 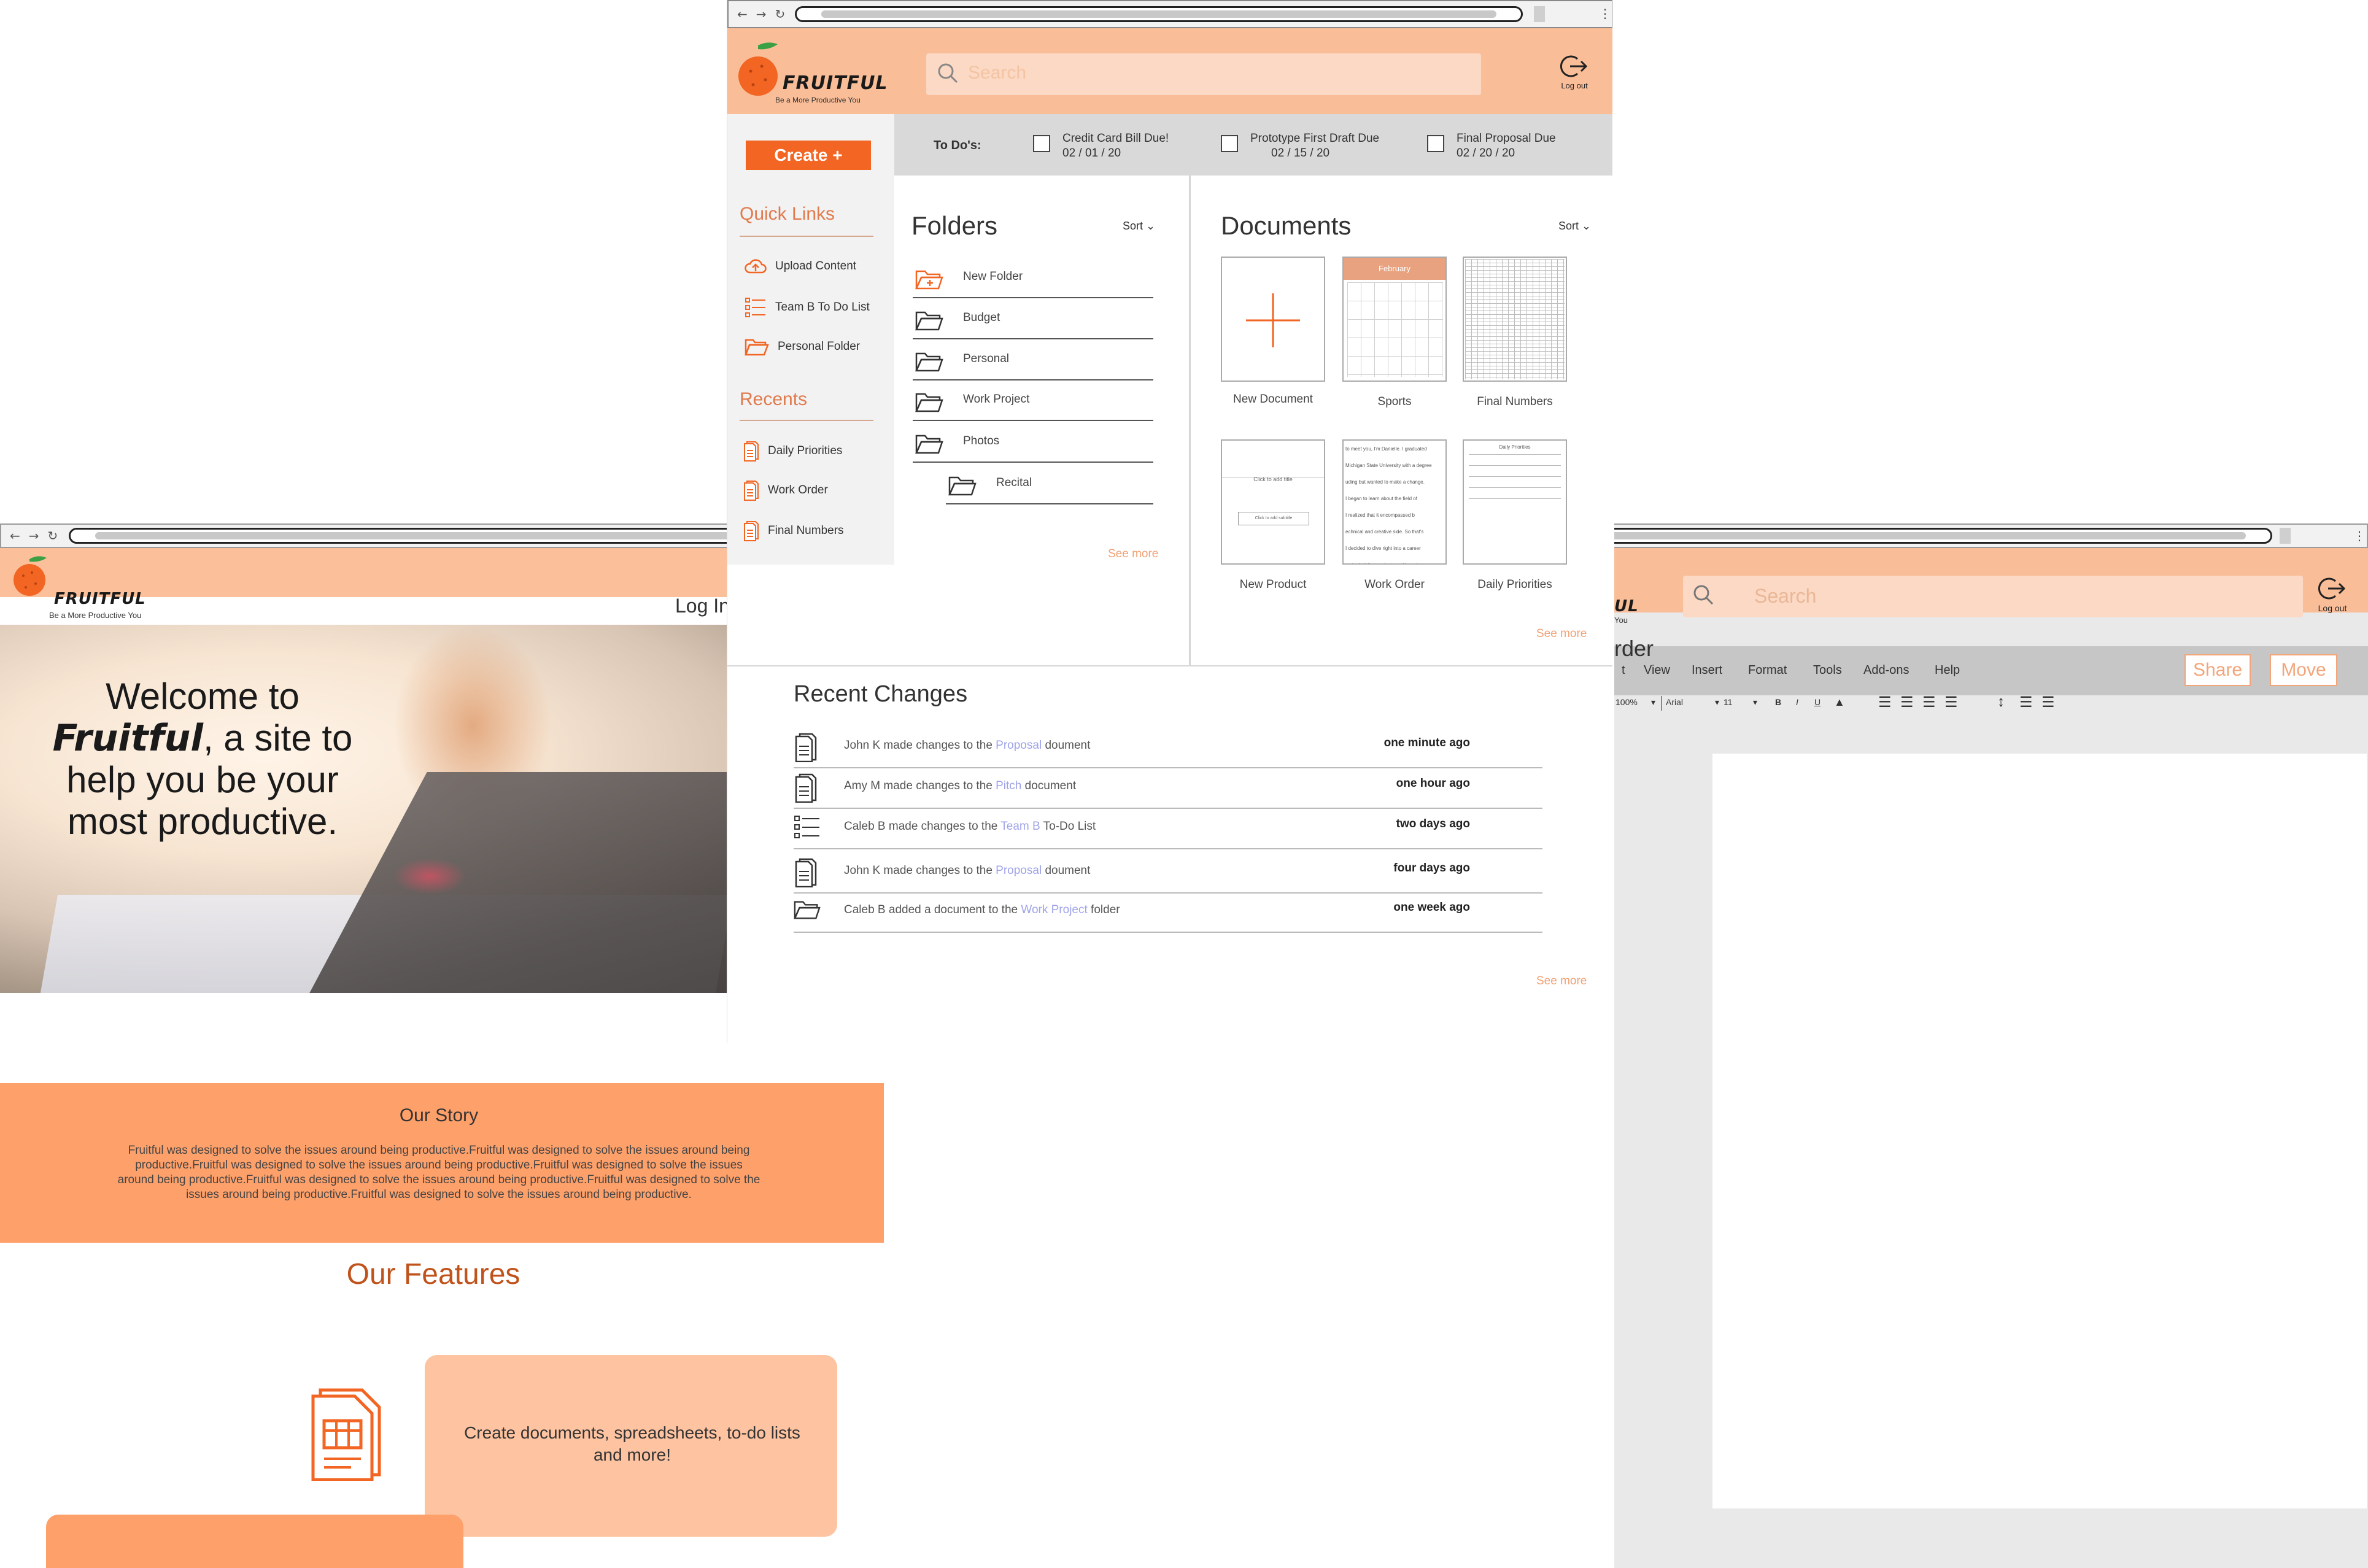 What do you see at coordinates (1623, 671) in the screenshot?
I see `menu-edit: t` at bounding box center [1623, 671].